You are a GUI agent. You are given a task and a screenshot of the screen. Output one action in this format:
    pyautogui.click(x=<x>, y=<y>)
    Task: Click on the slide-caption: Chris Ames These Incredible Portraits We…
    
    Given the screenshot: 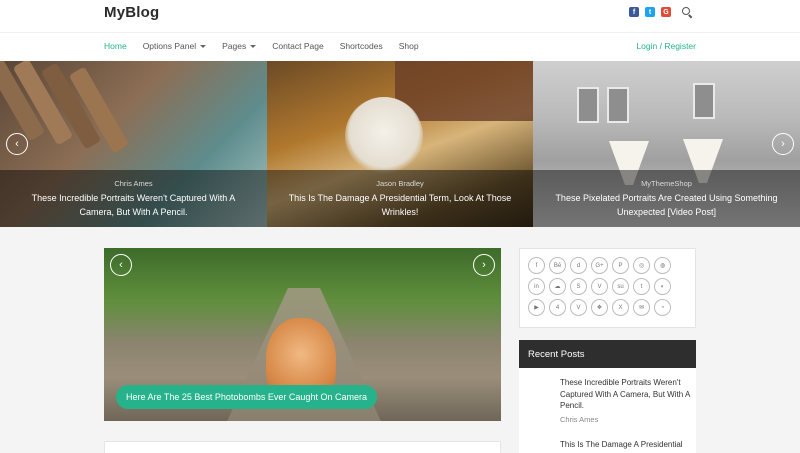 What is the action you would take?
    pyautogui.click(x=133, y=198)
    